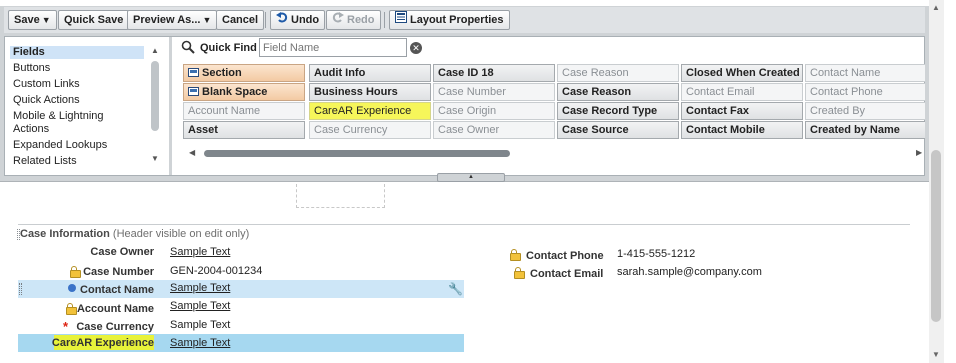 The height and width of the screenshot is (363, 956). I want to click on palette-field: Business Hours, so click(370, 92).